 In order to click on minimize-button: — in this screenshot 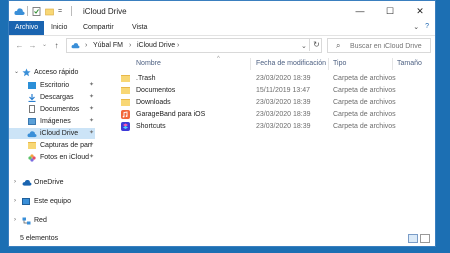, I will do `click(360, 11)`.